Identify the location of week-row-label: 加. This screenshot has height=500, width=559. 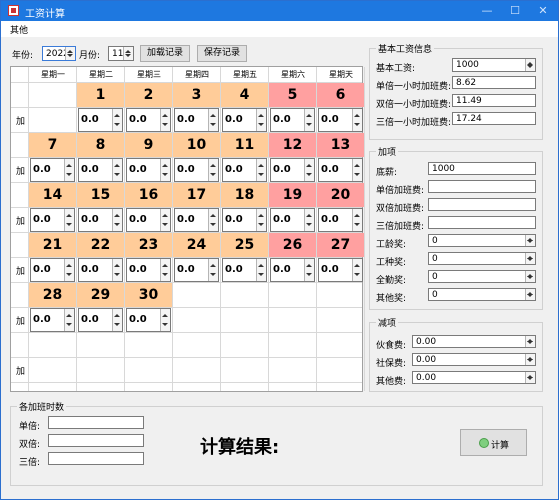
(21, 222).